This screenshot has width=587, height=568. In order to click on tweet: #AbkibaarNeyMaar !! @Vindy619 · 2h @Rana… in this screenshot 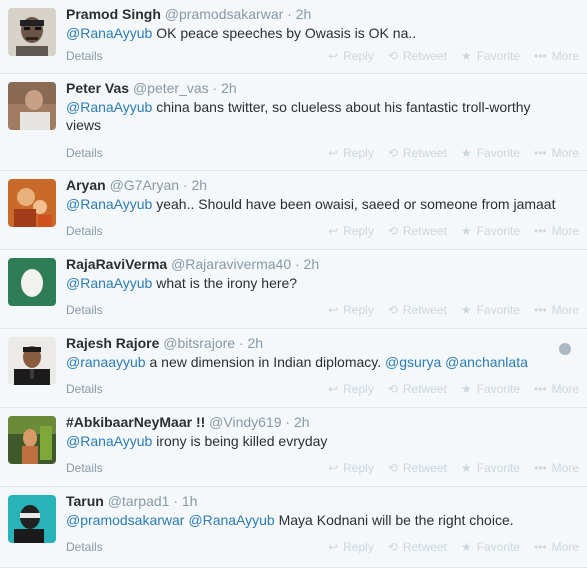, I will do `click(293, 447)`.